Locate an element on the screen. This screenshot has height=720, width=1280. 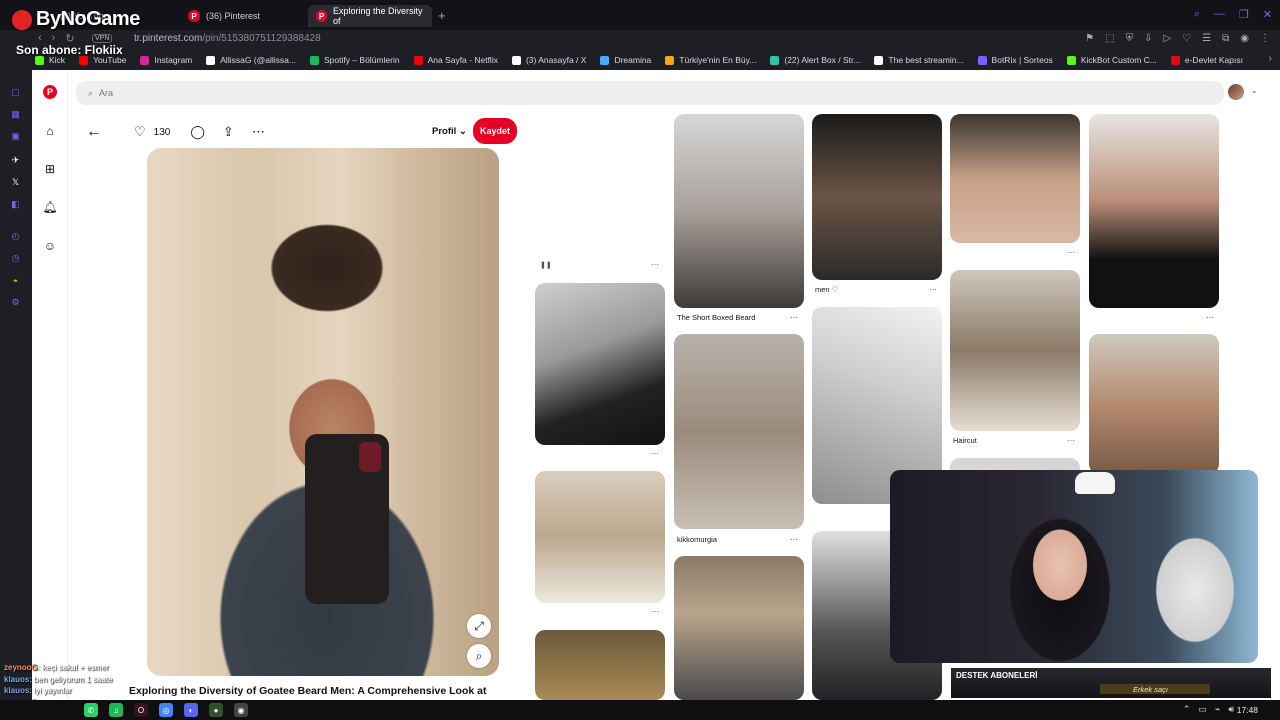
share-icon: ⇪ is located at coordinates (228, 132).